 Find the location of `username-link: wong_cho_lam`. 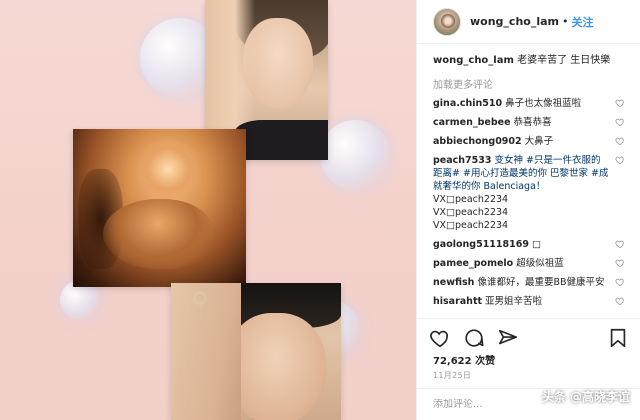

username-link: wong_cho_lam is located at coordinates (514, 21).